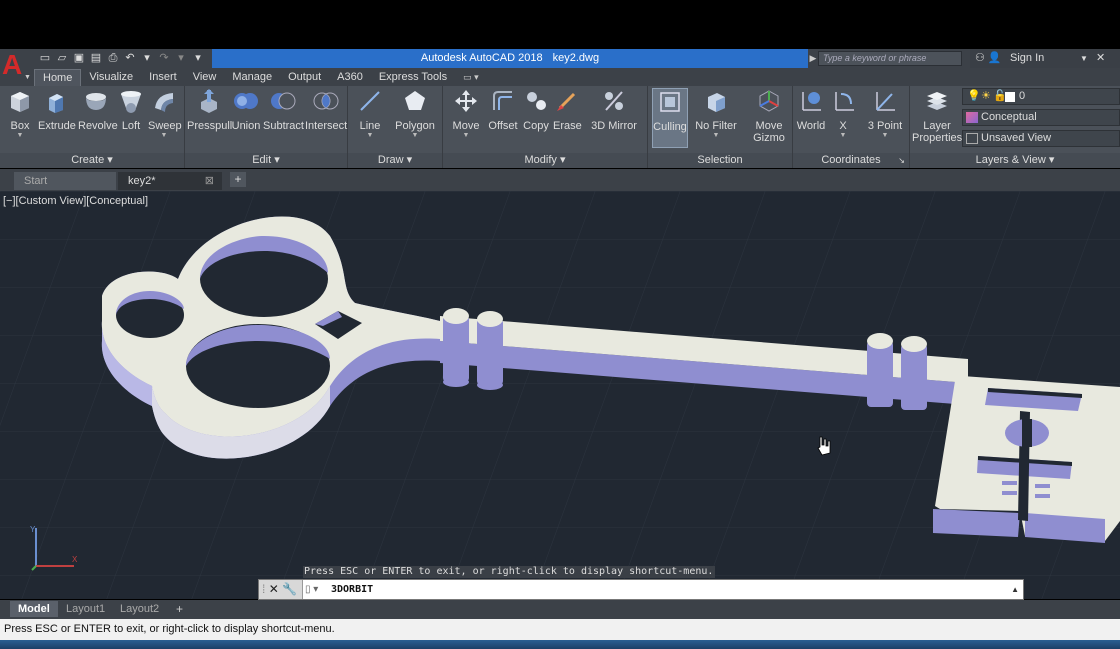 This screenshot has height=649, width=1120. What do you see at coordinates (246, 110) in the screenshot?
I see `union-button: Union` at bounding box center [246, 110].